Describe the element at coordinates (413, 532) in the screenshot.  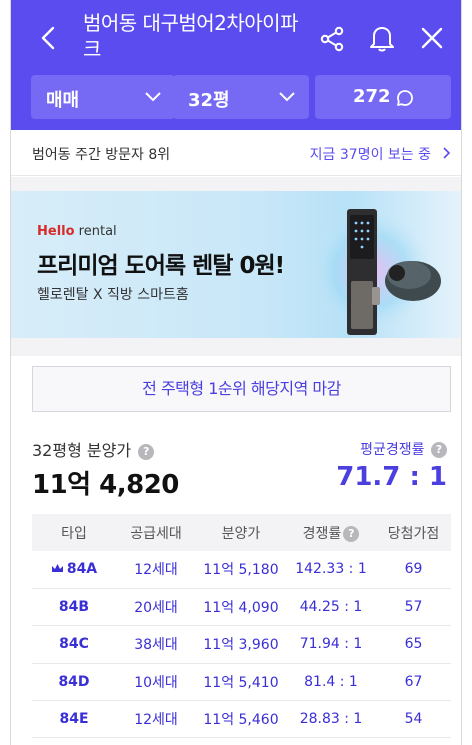
I see `col-header-score: 당첨가점` at that location.